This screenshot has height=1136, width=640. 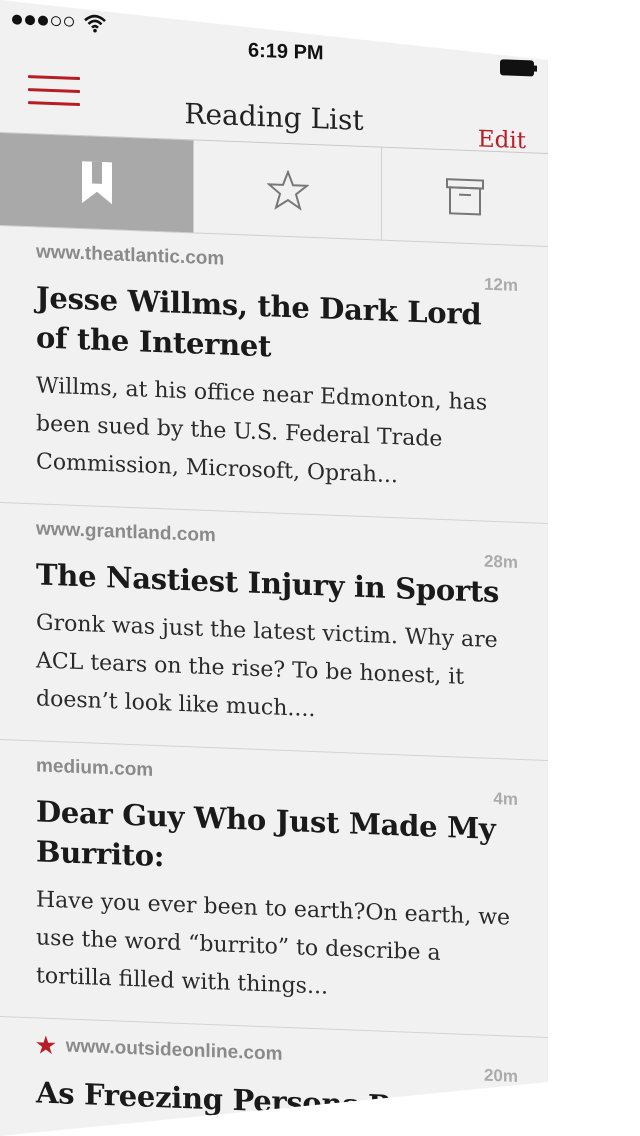 What do you see at coordinates (276, 1101) in the screenshot?
I see `article-title: As Freezing Persons Recollect` at bounding box center [276, 1101].